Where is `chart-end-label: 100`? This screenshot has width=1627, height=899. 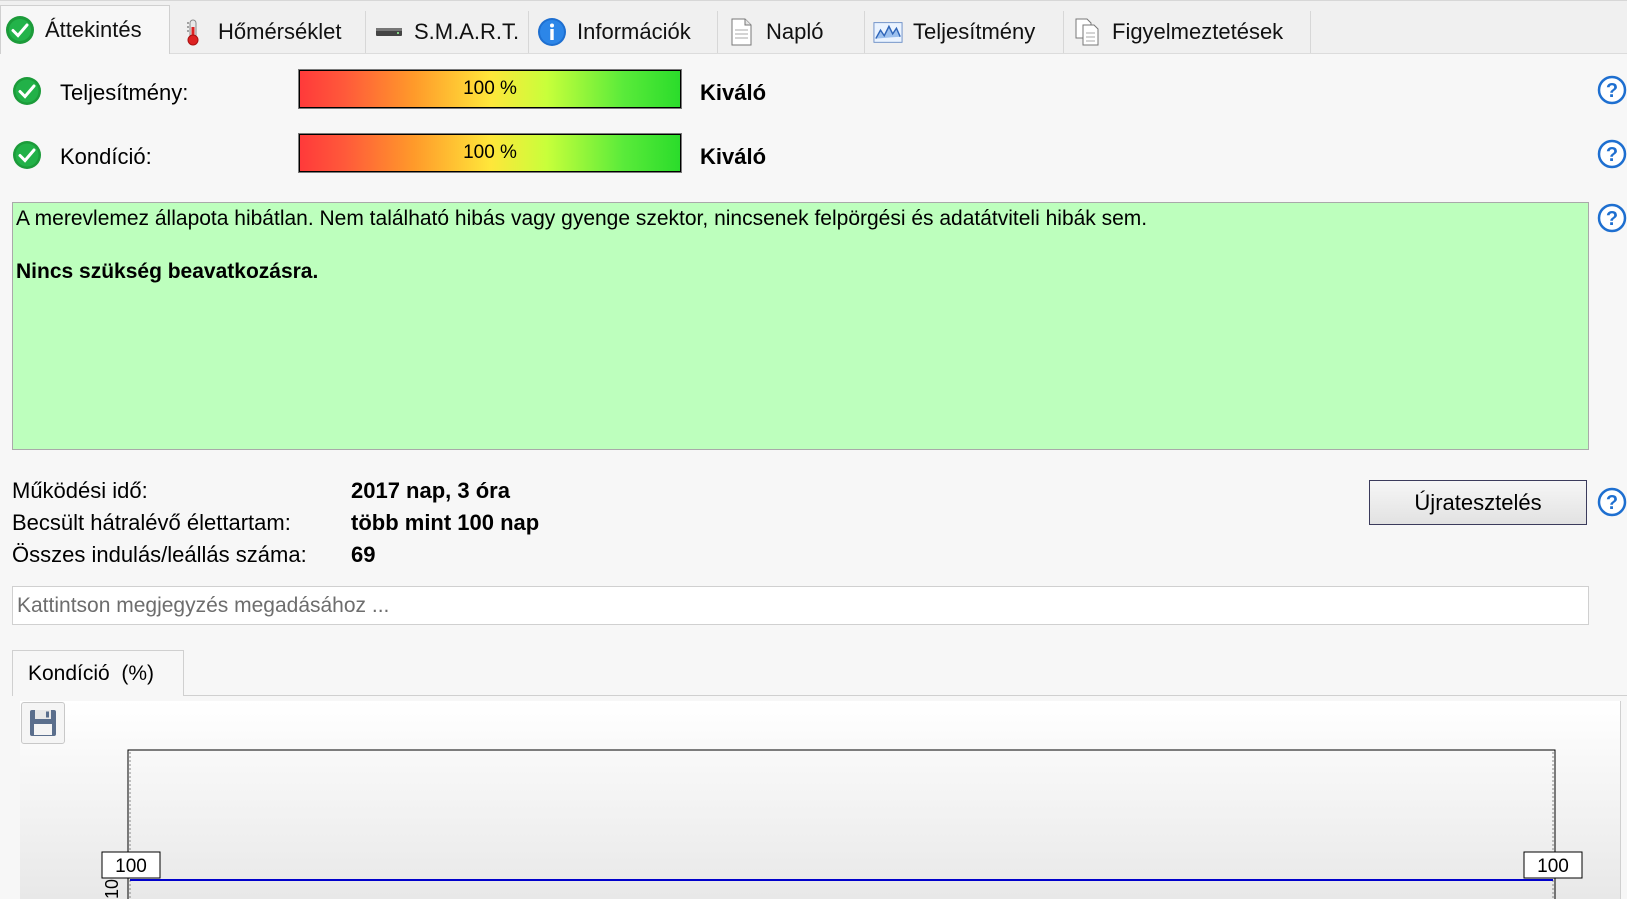 chart-end-label: 100 is located at coordinates (1553, 865).